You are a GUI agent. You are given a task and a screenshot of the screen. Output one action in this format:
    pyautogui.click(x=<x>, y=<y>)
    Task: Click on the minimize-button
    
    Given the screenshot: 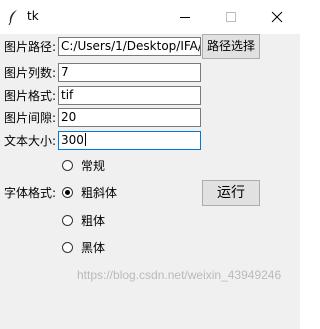 What is the action you would take?
    pyautogui.click(x=185, y=17)
    